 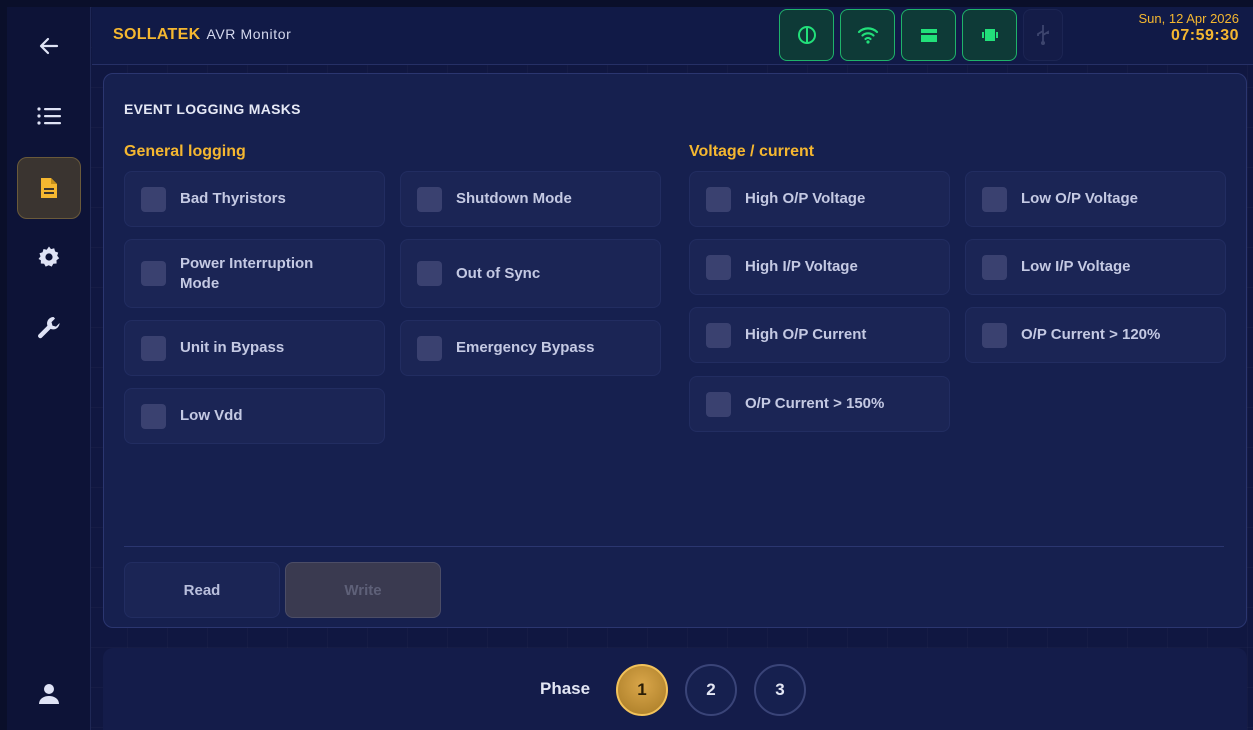 I want to click on wrench-icon, so click(x=49, y=328).